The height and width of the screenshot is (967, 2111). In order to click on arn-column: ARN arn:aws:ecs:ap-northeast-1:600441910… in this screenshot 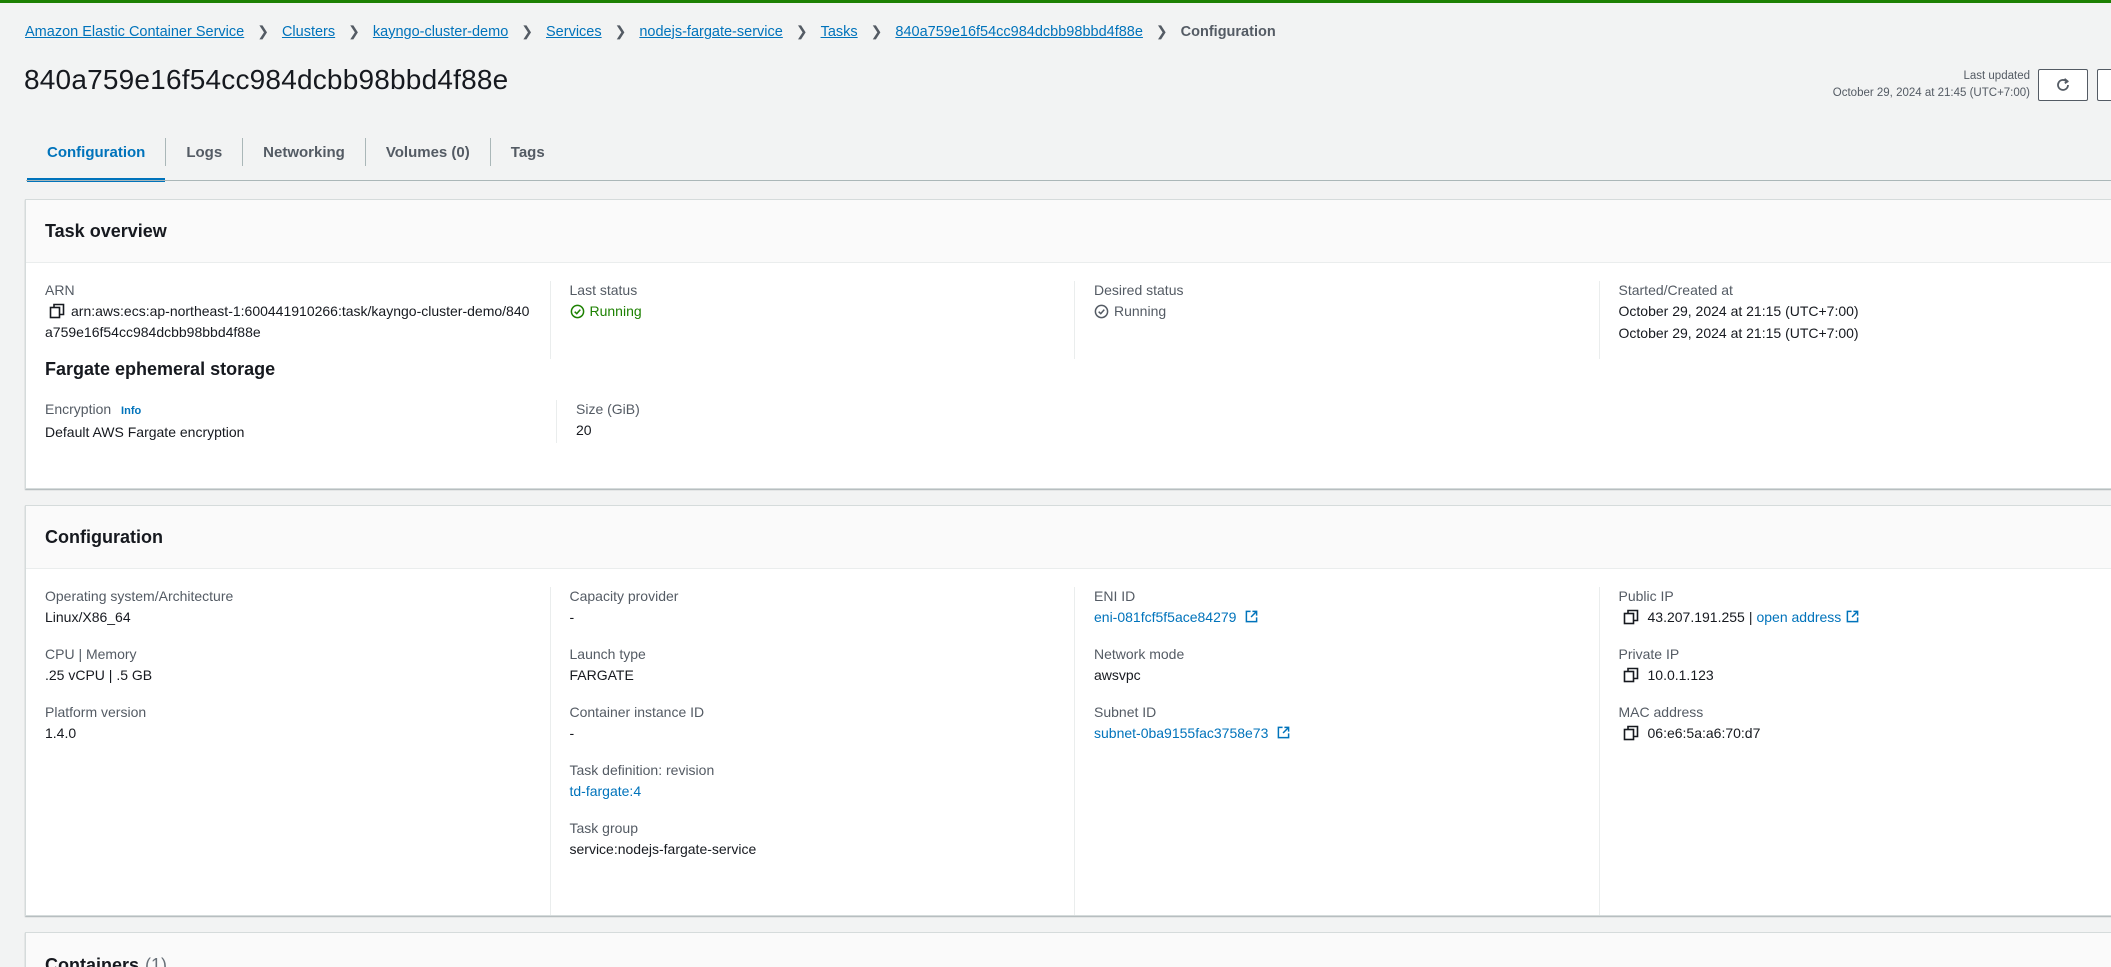, I will do `click(288, 320)`.